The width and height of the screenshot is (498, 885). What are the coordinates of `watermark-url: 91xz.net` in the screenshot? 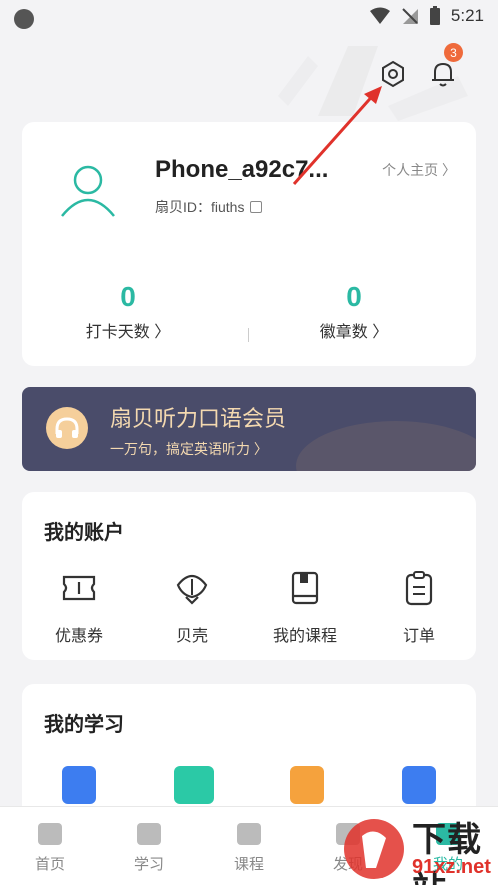 It's located at (451, 867).